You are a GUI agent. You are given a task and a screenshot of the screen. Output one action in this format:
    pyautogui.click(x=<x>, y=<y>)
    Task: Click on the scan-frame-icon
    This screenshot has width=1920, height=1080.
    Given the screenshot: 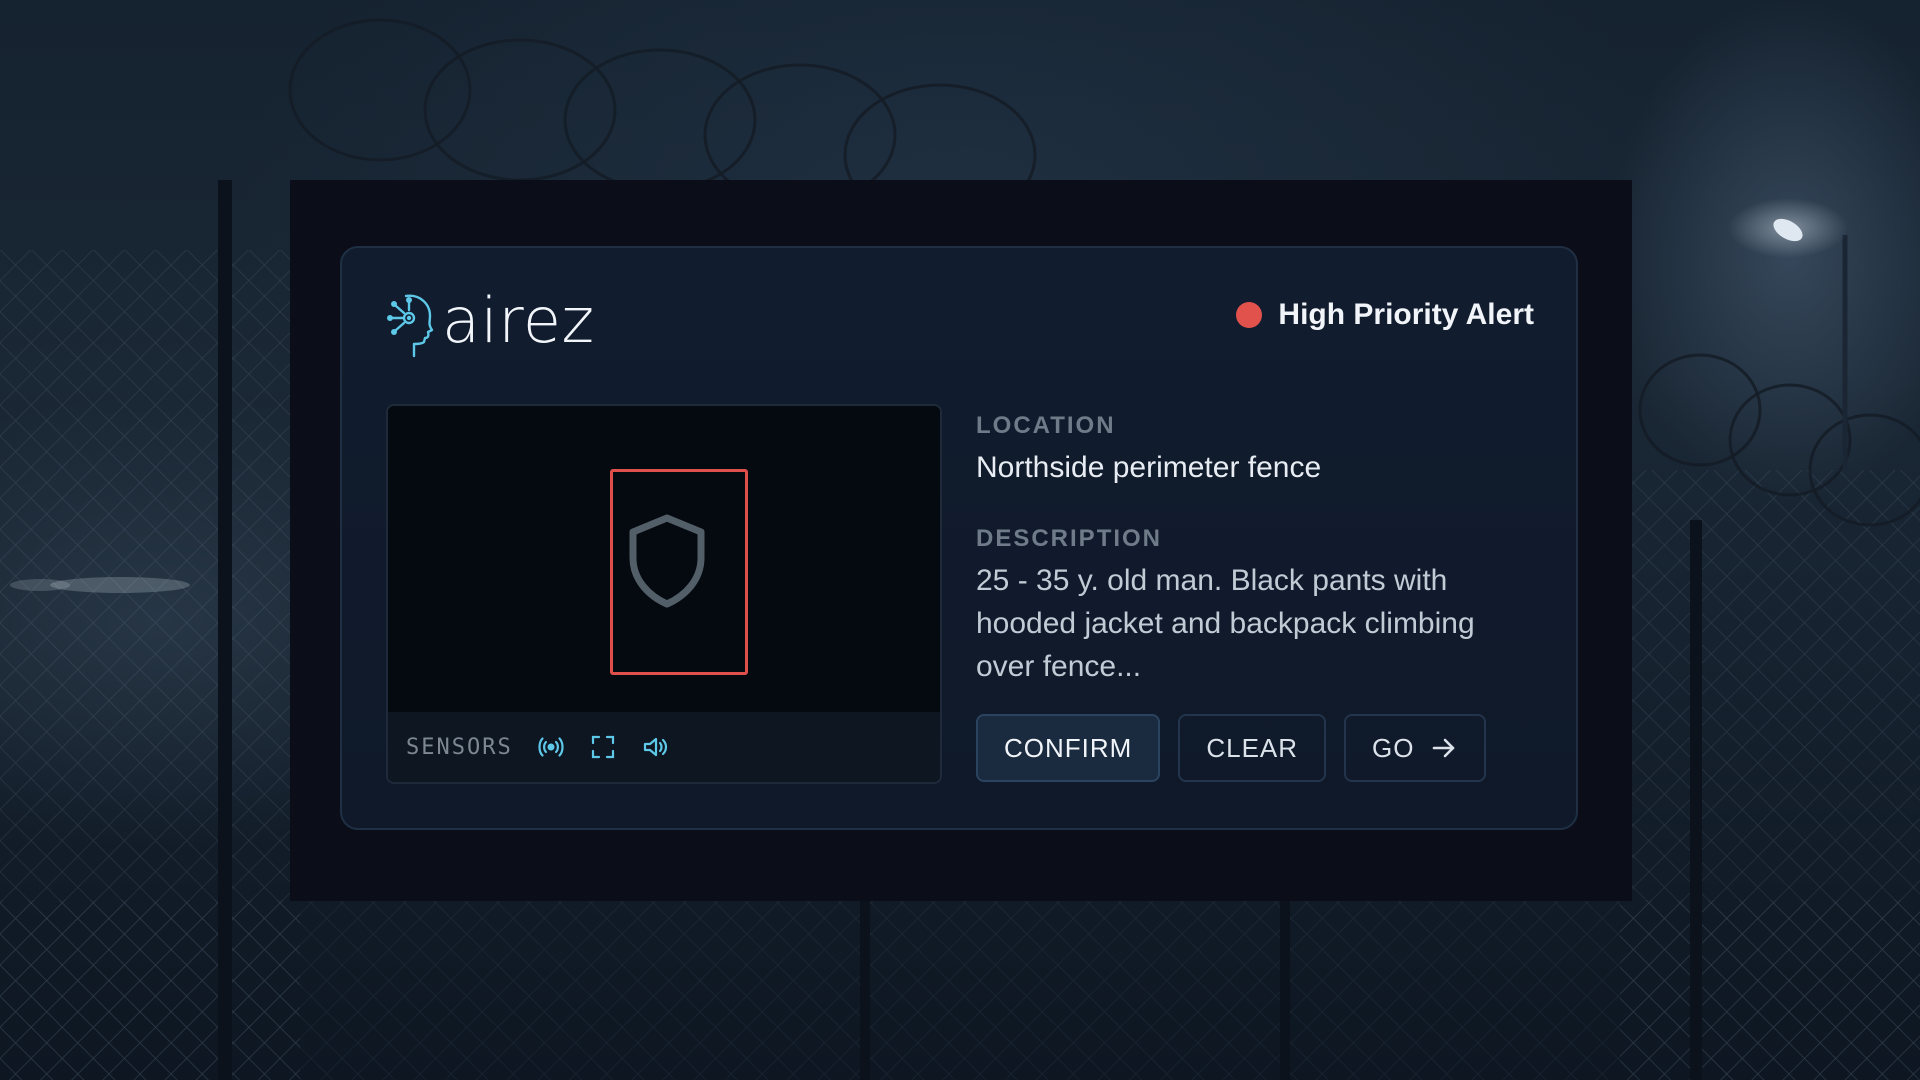 What is the action you would take?
    pyautogui.click(x=603, y=747)
    